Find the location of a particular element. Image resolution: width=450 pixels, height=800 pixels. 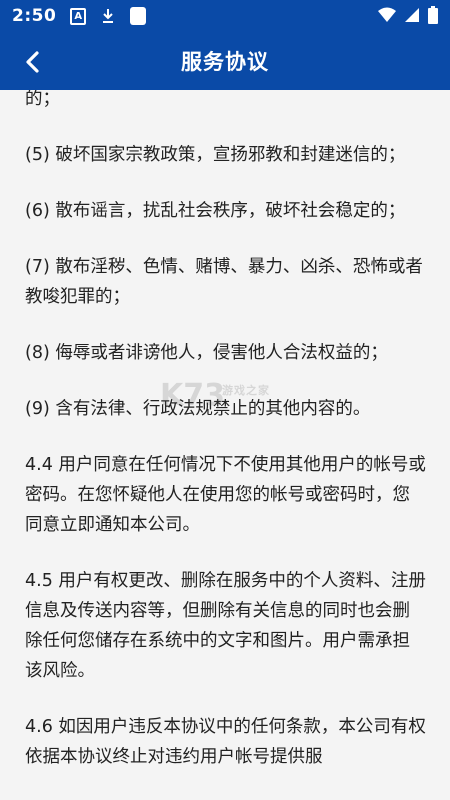

status-time: 2:50 is located at coordinates (34, 16).